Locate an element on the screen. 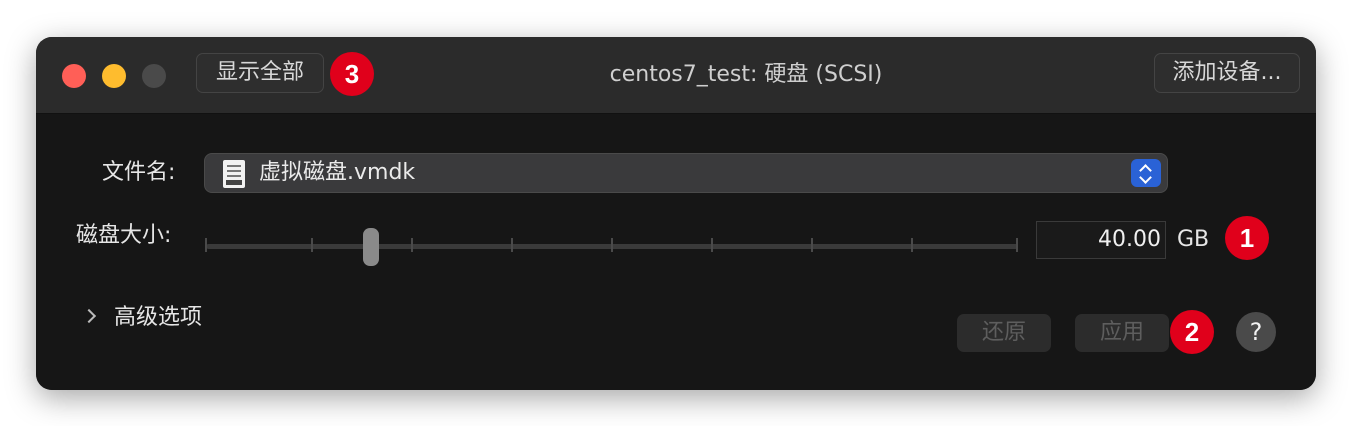 Image resolution: width=1352 pixels, height=426 pixels. close-window-button is located at coordinates (74, 76).